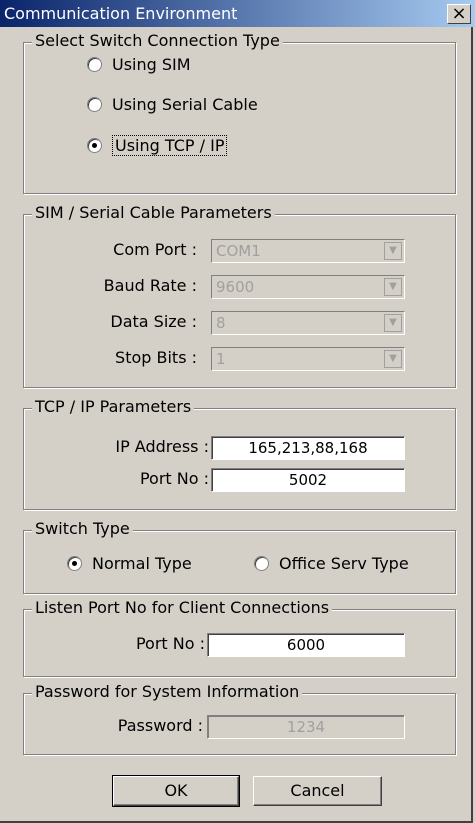 This screenshot has height=823, width=475. I want to click on radio-label: Using Serial Cable, so click(185, 104).